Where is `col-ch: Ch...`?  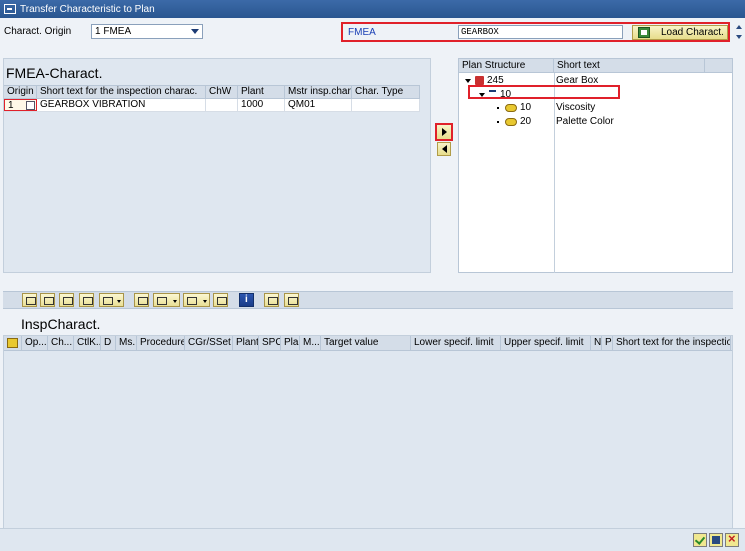
col-ch: Ch... is located at coordinates (61, 343).